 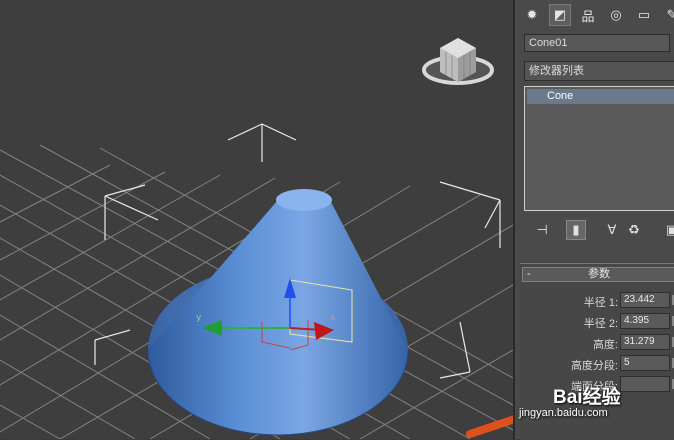 I want to click on watermark-logo: Bai经验, so click(x=587, y=397).